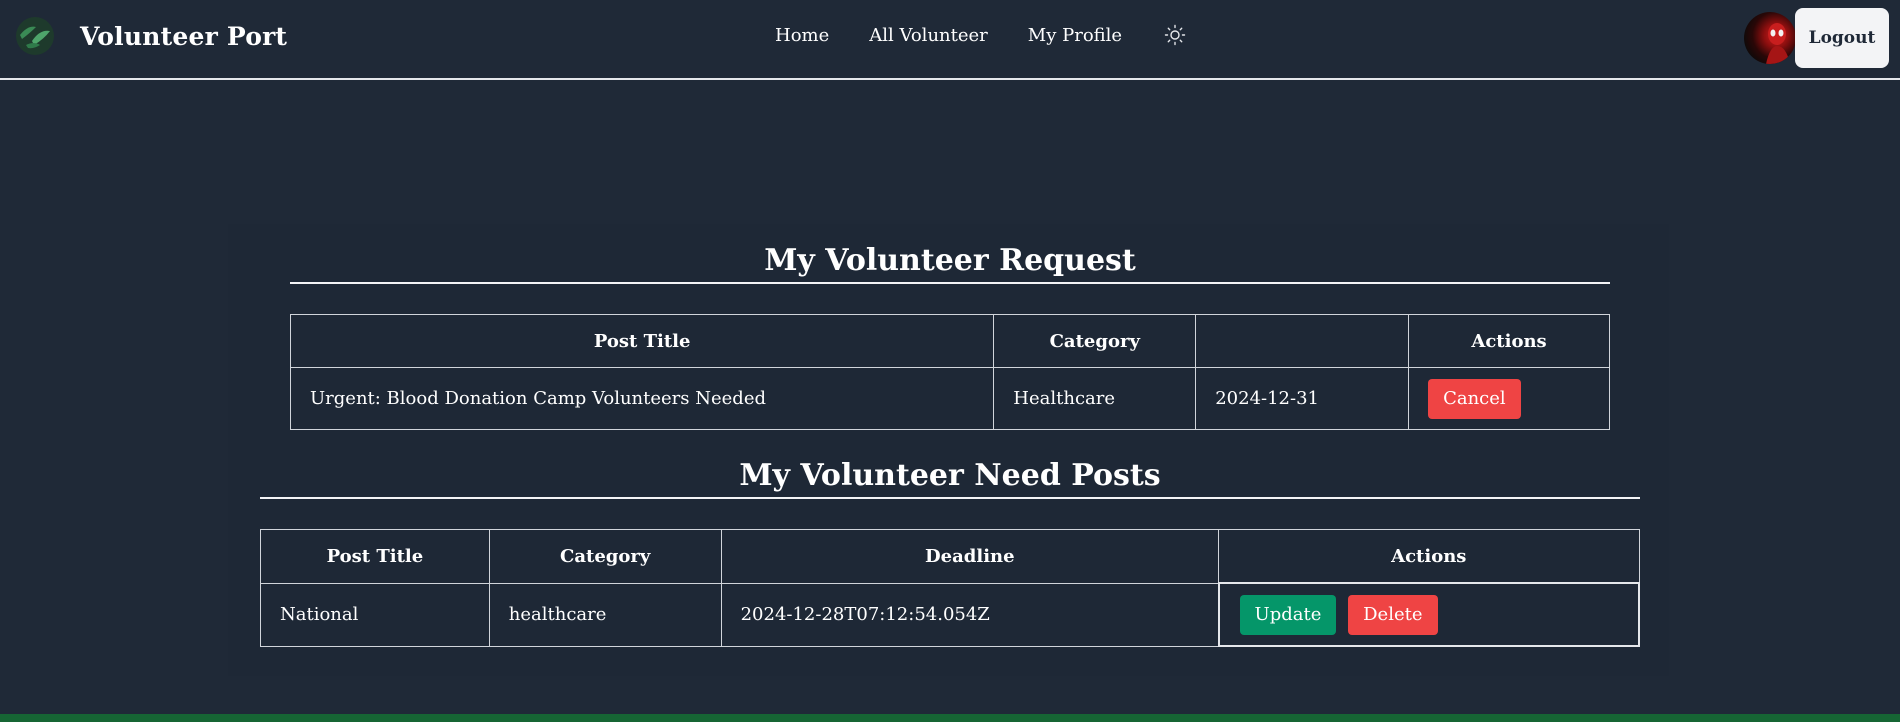  I want to click on logo-icon, so click(35, 36).